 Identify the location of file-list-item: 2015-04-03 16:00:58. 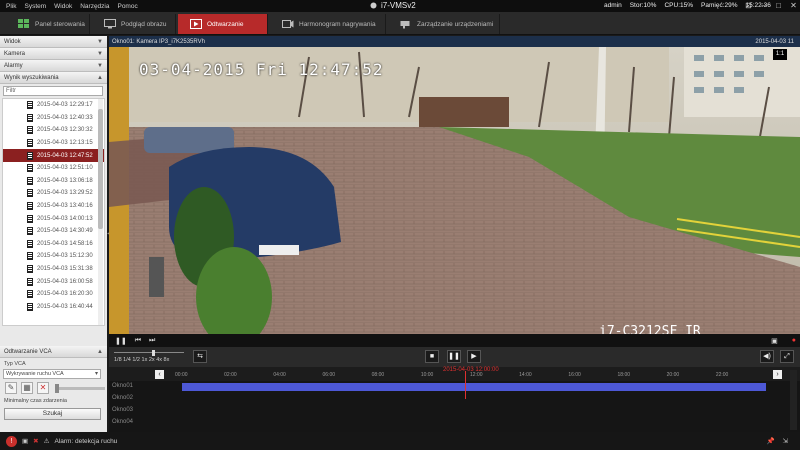
(53, 281).